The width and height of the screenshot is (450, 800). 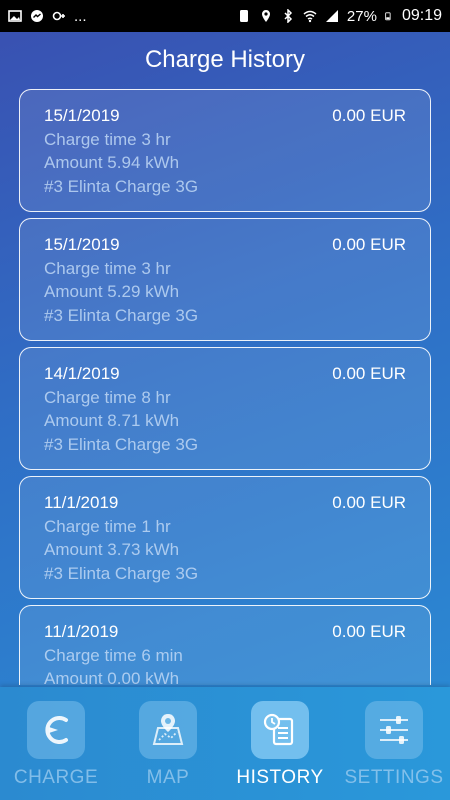 What do you see at coordinates (394, 777) in the screenshot?
I see `nav-label-settings: SETTINGS` at bounding box center [394, 777].